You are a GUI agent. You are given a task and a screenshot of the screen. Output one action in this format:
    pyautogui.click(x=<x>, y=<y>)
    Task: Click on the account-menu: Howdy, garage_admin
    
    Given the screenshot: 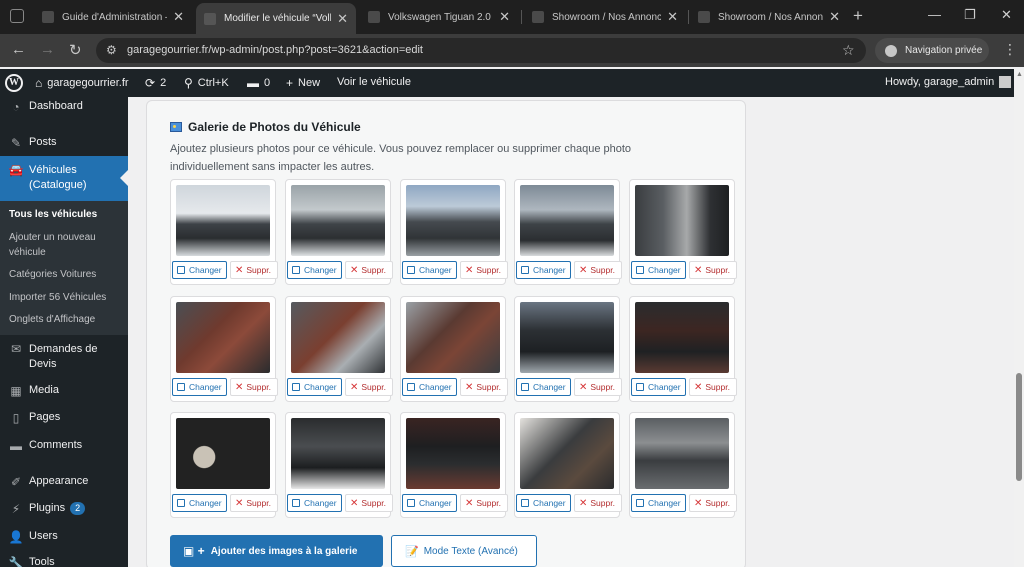 What is the action you would take?
    pyautogui.click(x=948, y=82)
    